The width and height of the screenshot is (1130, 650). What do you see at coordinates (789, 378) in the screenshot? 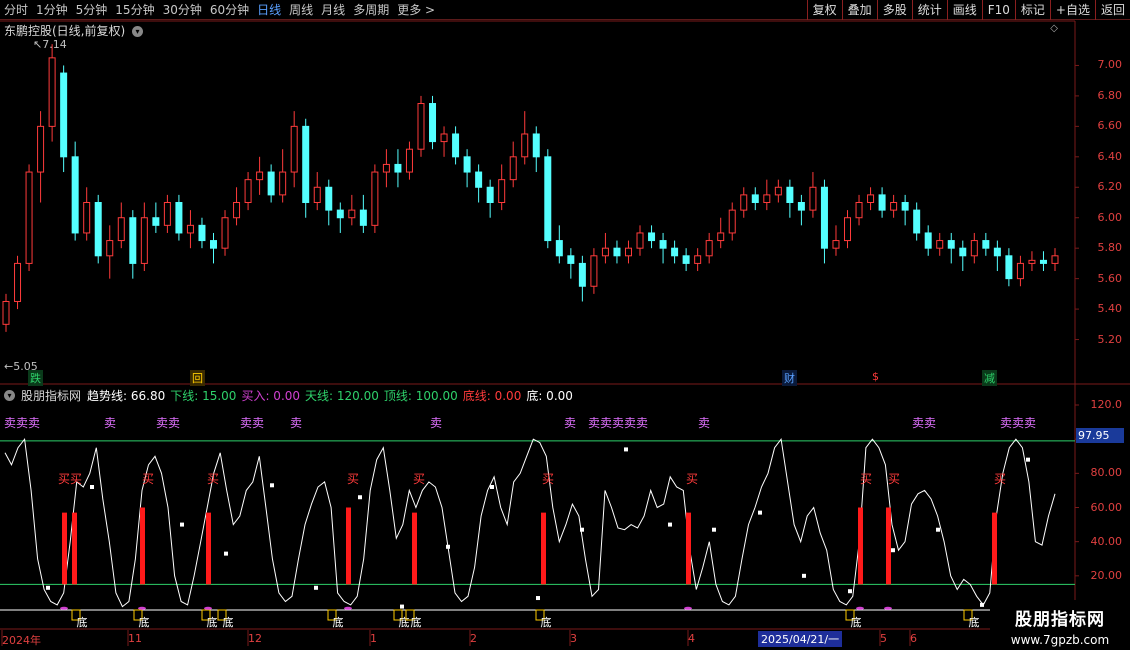
I see `event-marker: 财` at bounding box center [789, 378].